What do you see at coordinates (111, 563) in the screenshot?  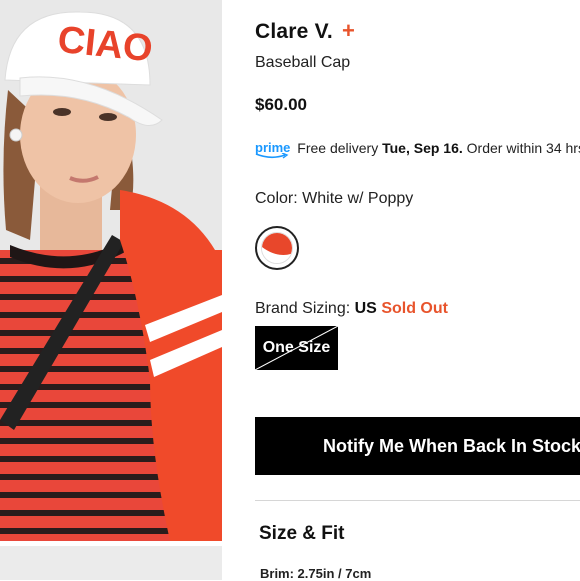 I see `thumbnail-strip` at bounding box center [111, 563].